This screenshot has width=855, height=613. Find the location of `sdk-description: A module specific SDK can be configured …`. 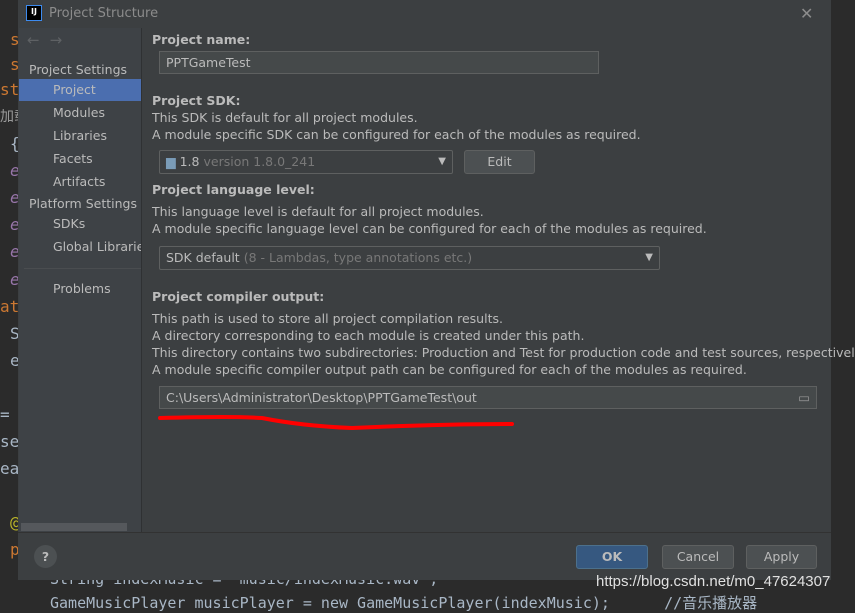

sdk-description: A module specific SDK can be configured … is located at coordinates (396, 134).